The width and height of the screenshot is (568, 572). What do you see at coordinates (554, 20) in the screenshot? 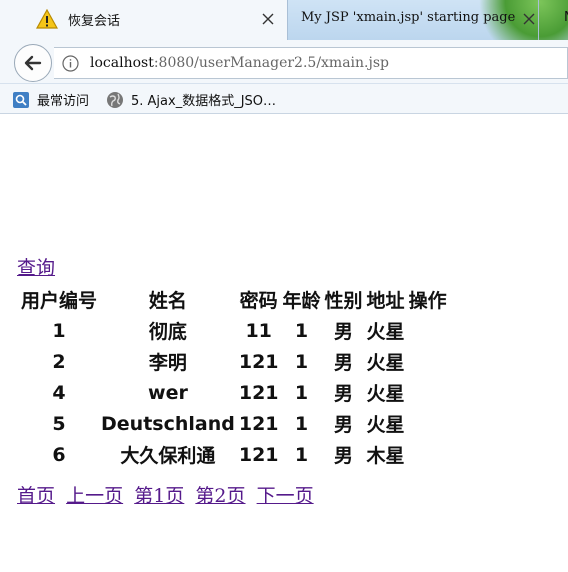
I see `tab-overflow: N` at bounding box center [554, 20].